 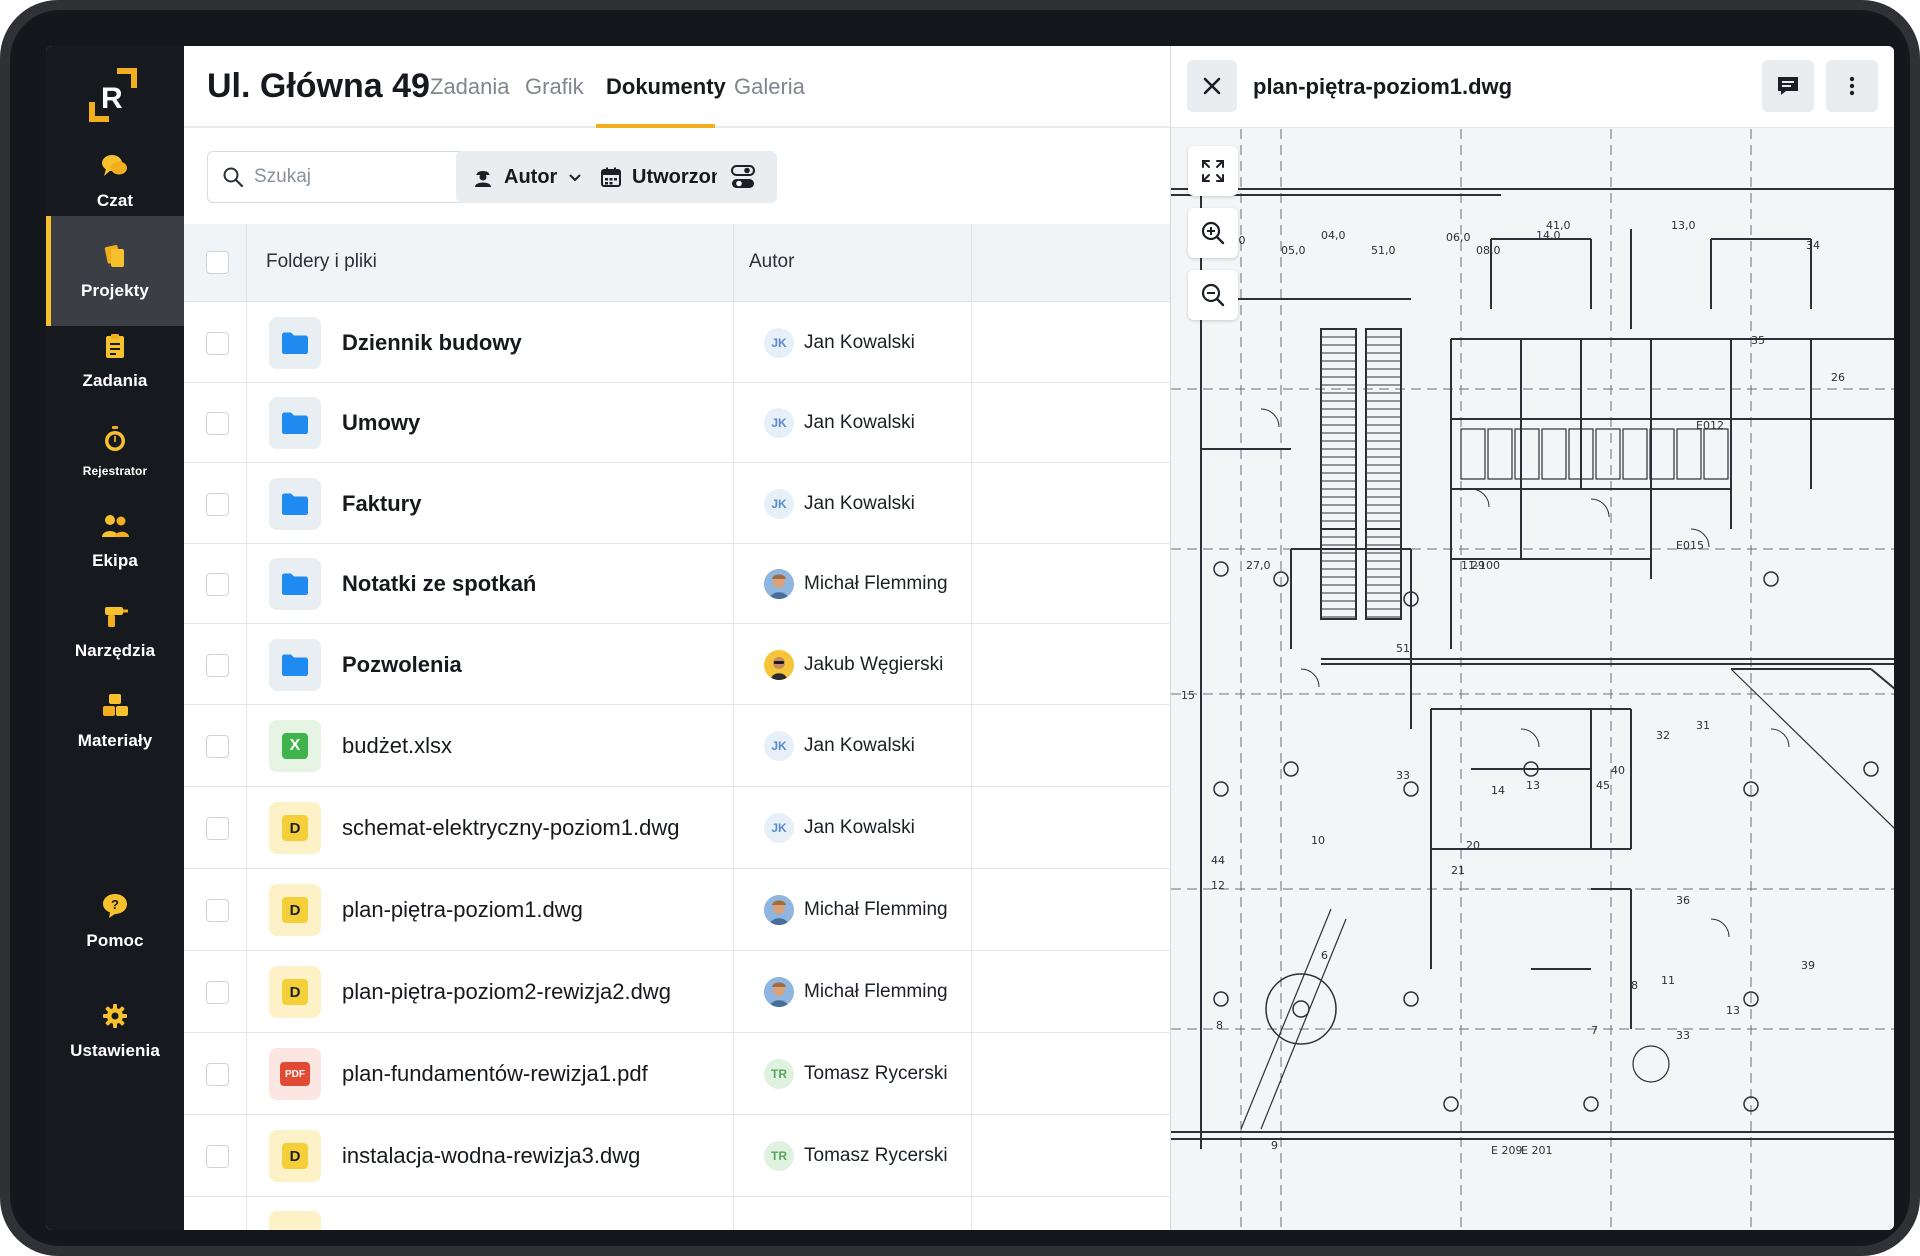 I want to click on svg-text: 08,0, so click(x=1488, y=250).